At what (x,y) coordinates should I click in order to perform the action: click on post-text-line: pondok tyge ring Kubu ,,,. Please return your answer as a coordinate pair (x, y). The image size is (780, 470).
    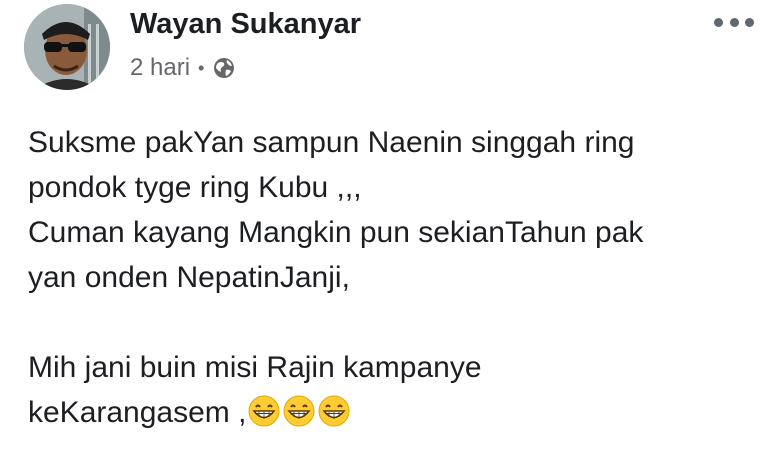
    Looking at the image, I should click on (195, 187).